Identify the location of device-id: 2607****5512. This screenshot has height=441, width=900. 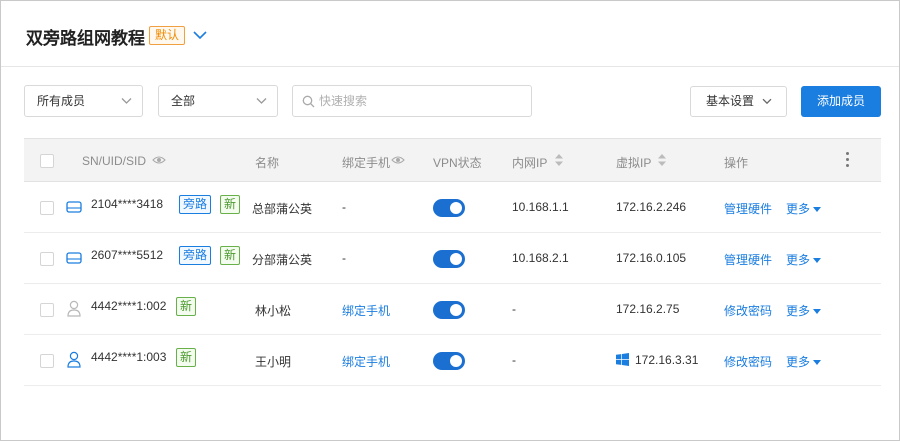
(127, 255).